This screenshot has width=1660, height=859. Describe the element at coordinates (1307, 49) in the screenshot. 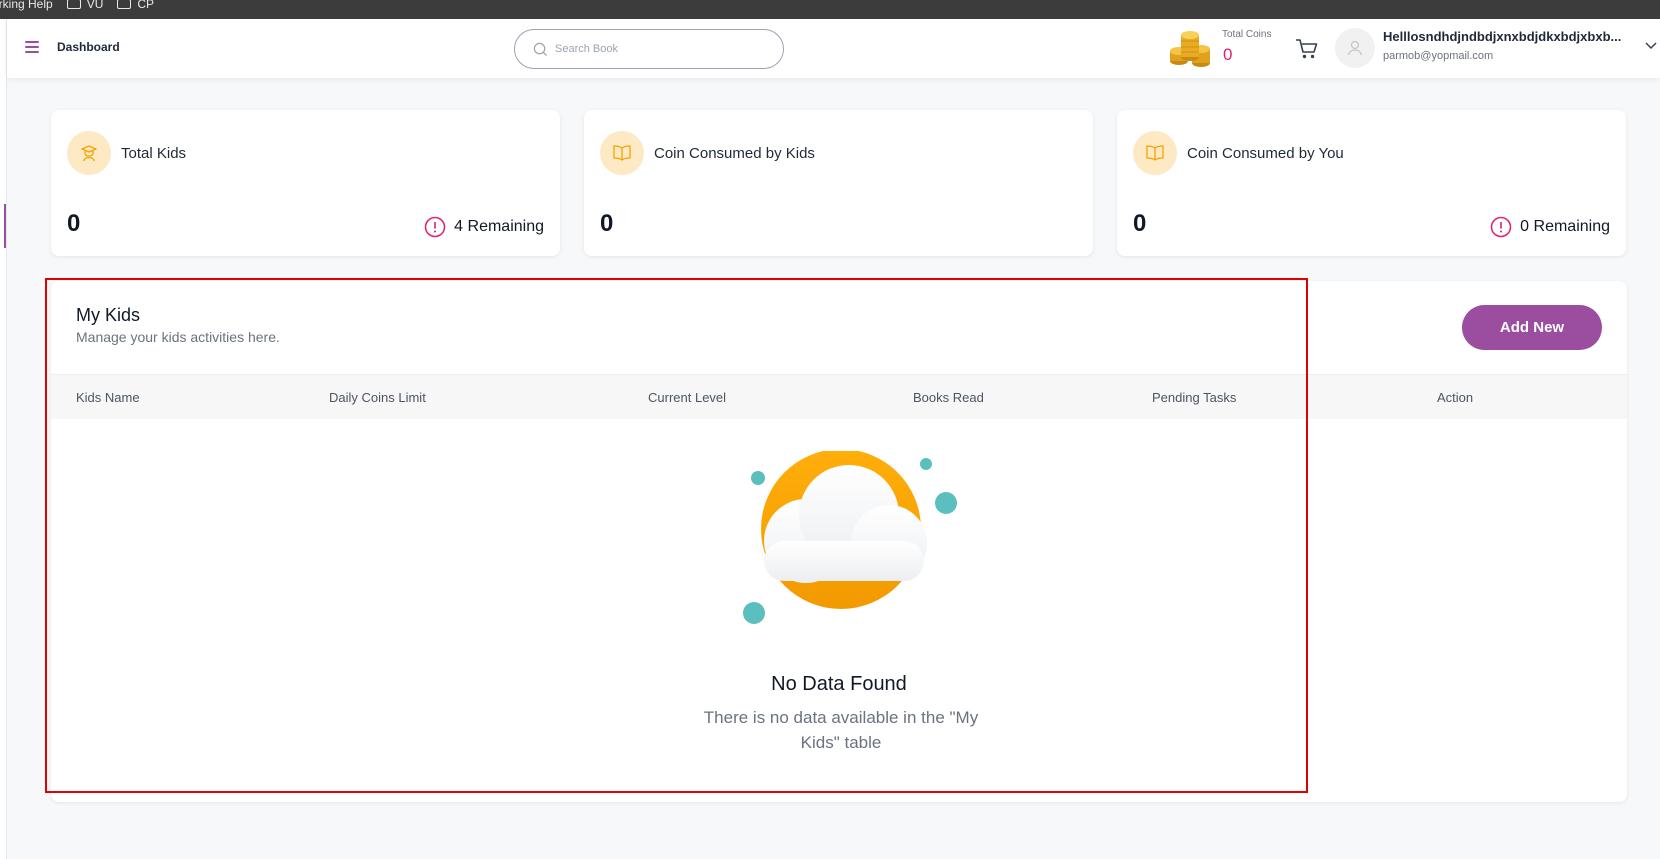

I see `cart-icon` at that location.